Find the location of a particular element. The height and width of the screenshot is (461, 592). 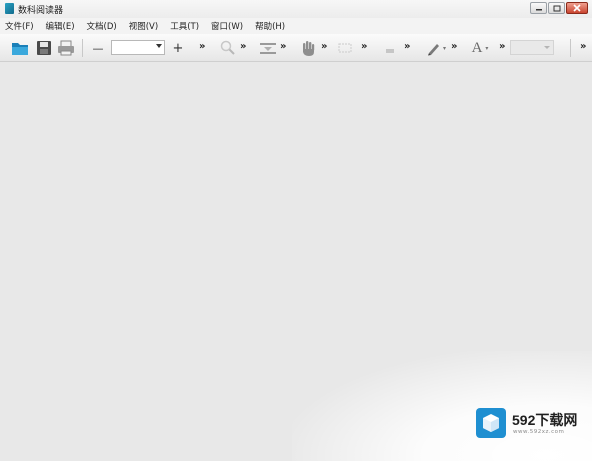

pen-tool-button: ▾ is located at coordinates (436, 48).